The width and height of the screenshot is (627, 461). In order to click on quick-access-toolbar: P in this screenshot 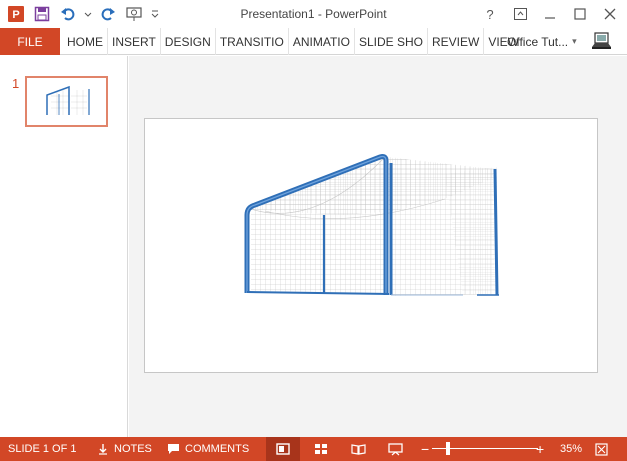, I will do `click(83, 14)`.